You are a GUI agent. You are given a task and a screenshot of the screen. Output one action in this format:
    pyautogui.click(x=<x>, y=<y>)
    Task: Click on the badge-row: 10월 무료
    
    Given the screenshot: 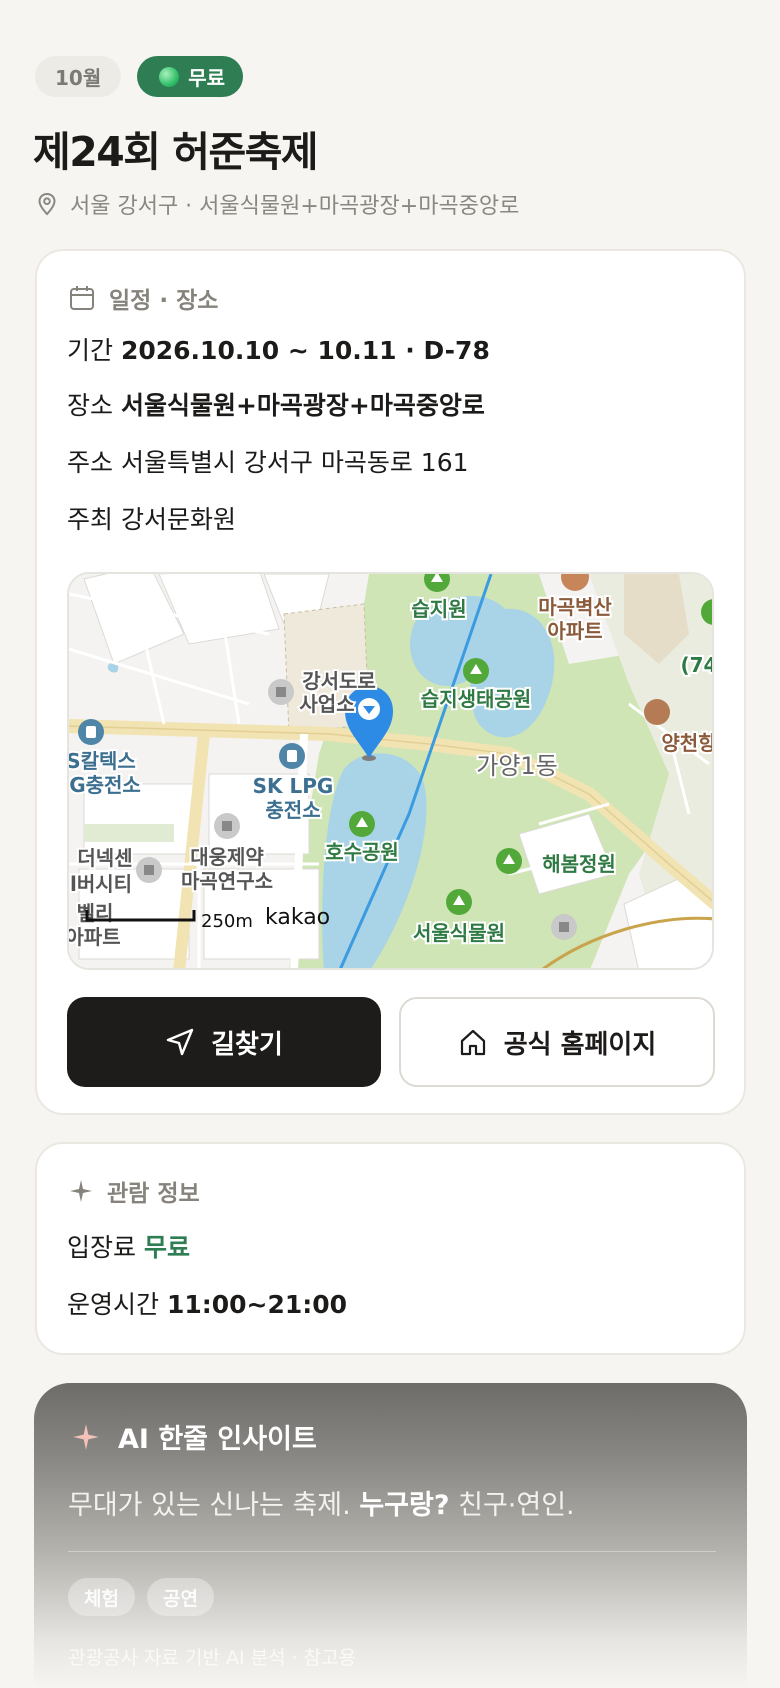 What is the action you would take?
    pyautogui.click(x=139, y=76)
    